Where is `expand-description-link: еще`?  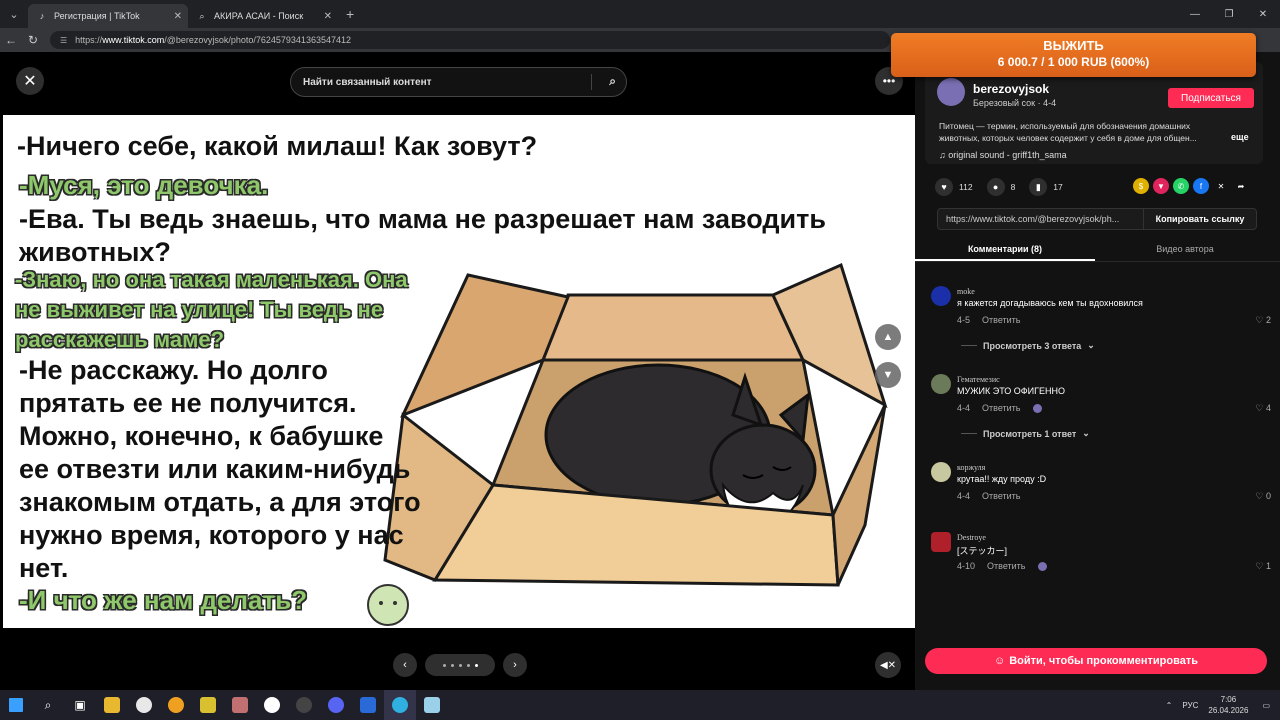 expand-description-link: еще is located at coordinates (1240, 137).